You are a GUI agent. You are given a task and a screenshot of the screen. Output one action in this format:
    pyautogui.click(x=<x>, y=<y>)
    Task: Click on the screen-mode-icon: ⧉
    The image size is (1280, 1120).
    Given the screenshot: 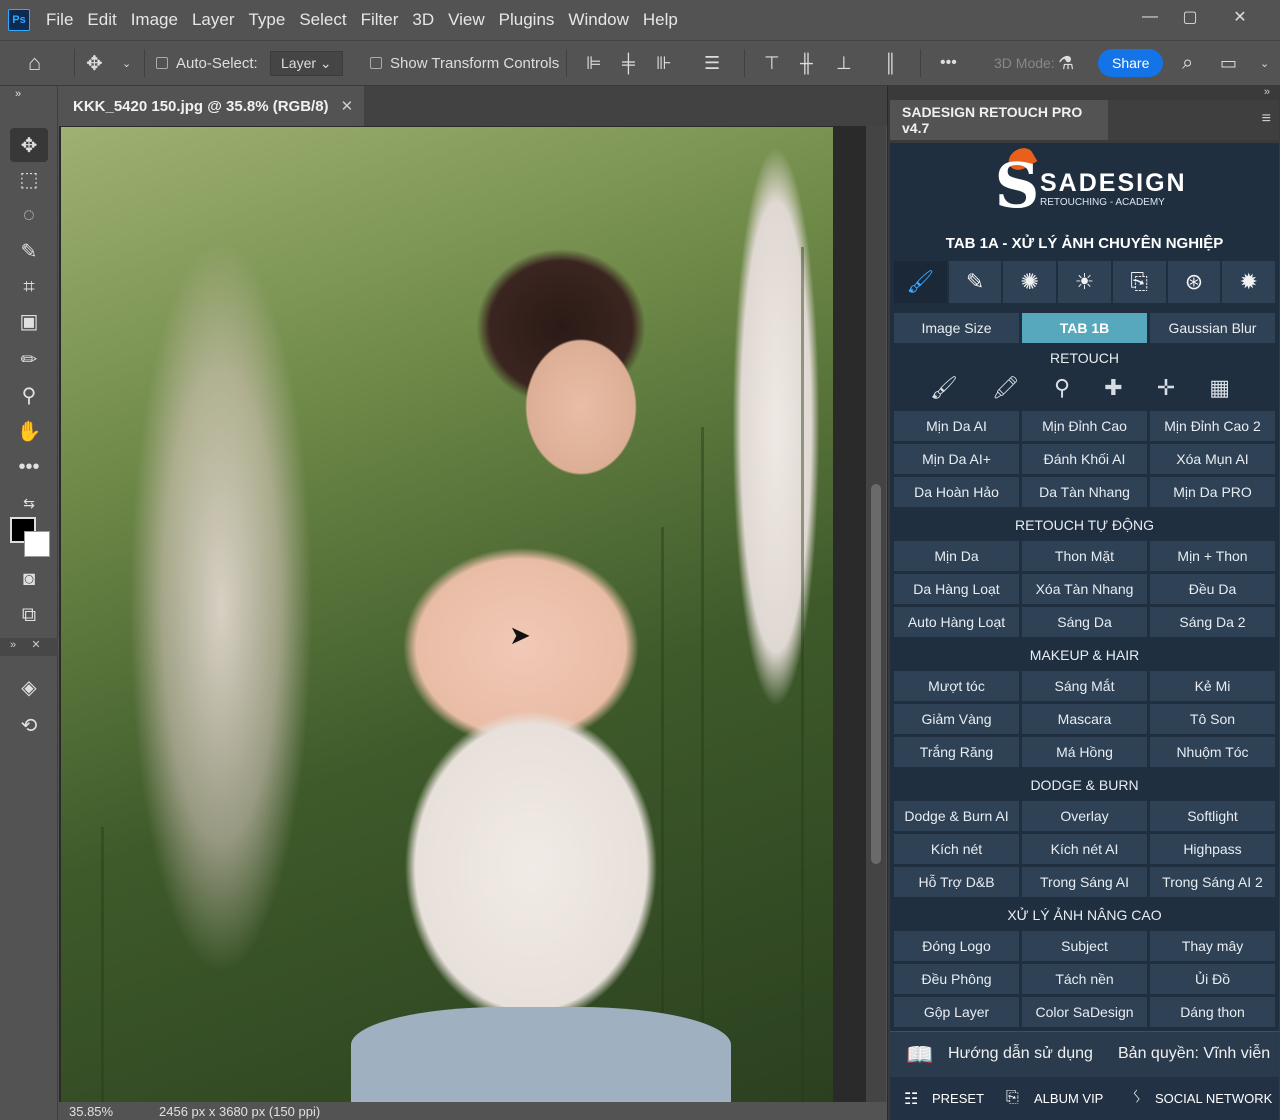 What is the action you would take?
    pyautogui.click(x=29, y=615)
    